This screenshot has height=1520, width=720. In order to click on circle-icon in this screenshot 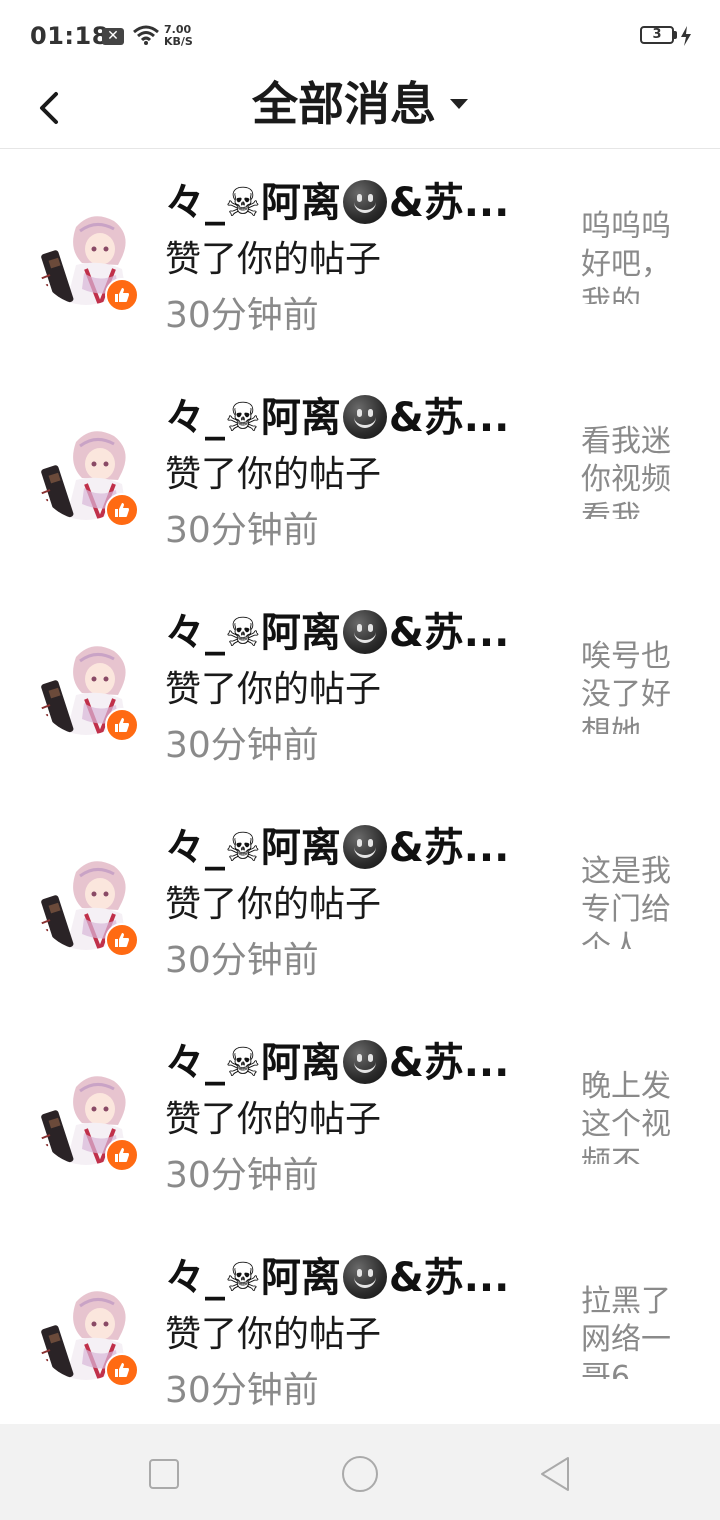, I will do `click(360, 1474)`.